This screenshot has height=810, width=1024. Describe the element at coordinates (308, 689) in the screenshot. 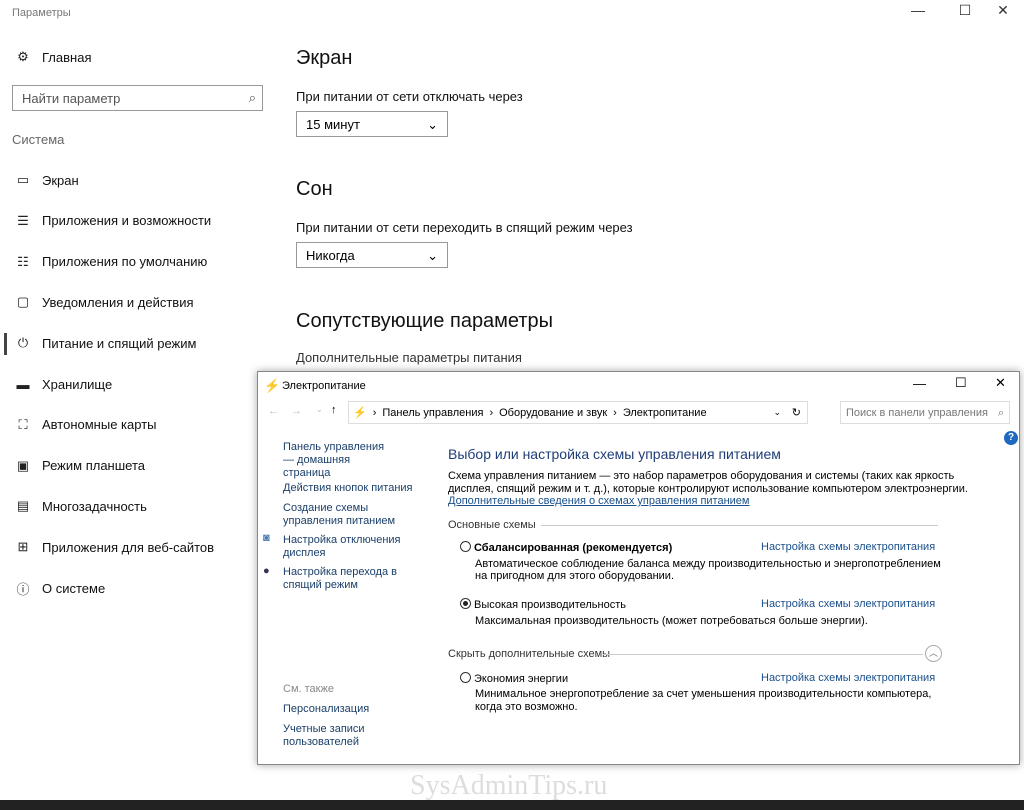

I see `see-also-label: См. также` at that location.